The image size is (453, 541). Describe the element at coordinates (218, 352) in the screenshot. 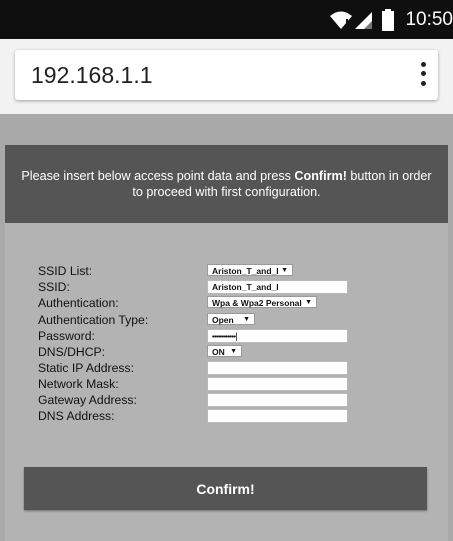

I see `dns-dhcp-value: ON` at that location.